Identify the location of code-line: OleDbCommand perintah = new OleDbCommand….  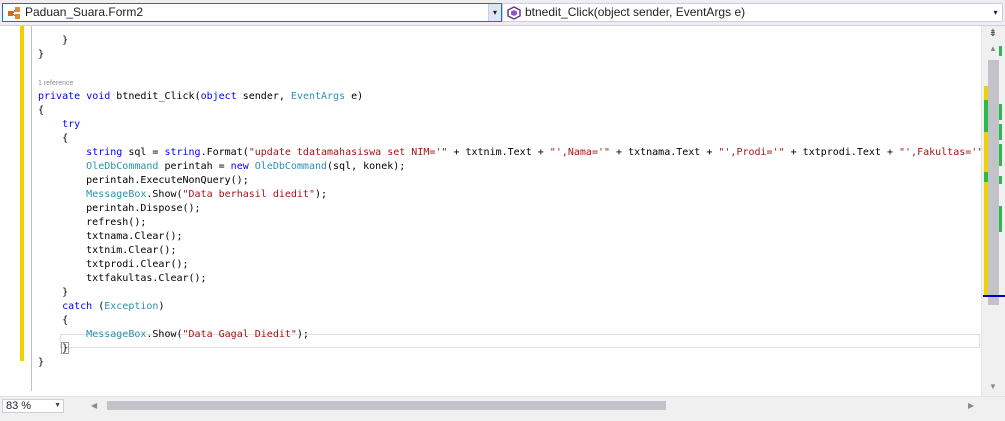
(246, 166).